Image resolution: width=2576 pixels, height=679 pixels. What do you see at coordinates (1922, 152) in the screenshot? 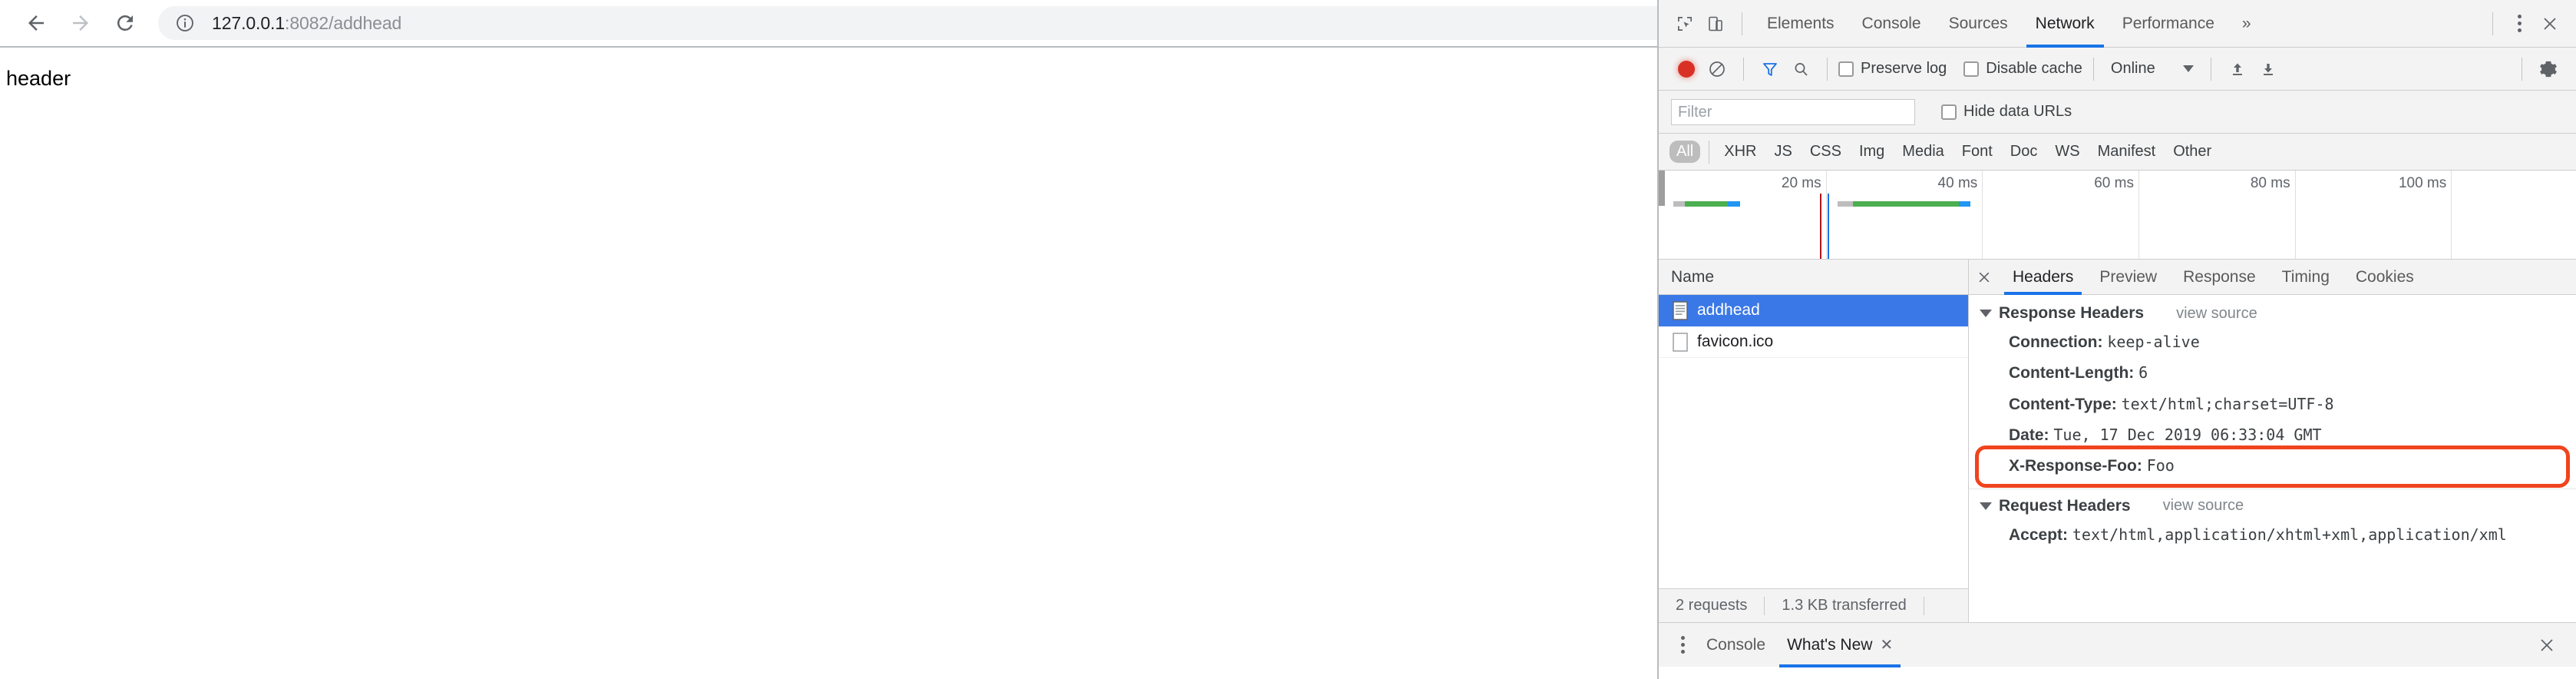
I see `type-filter-media: Media` at bounding box center [1922, 152].